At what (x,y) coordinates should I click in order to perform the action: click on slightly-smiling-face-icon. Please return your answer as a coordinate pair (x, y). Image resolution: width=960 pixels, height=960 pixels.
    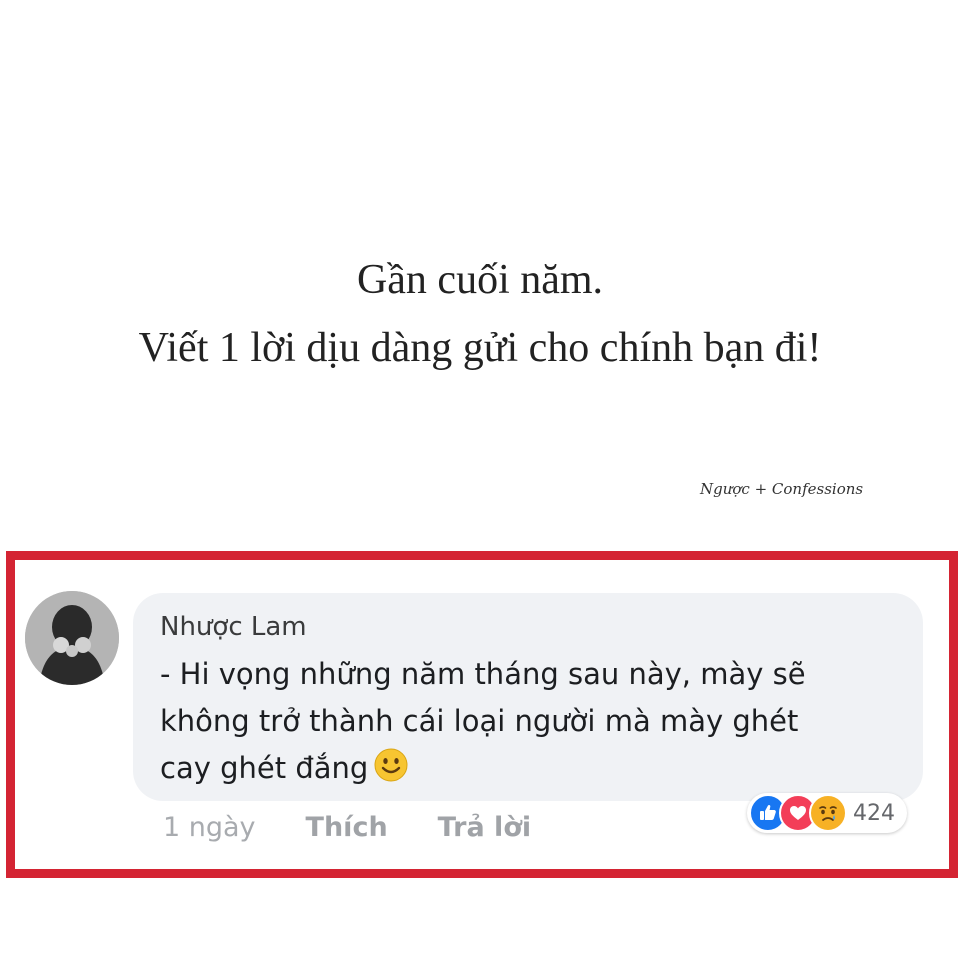
    Looking at the image, I should click on (391, 772).